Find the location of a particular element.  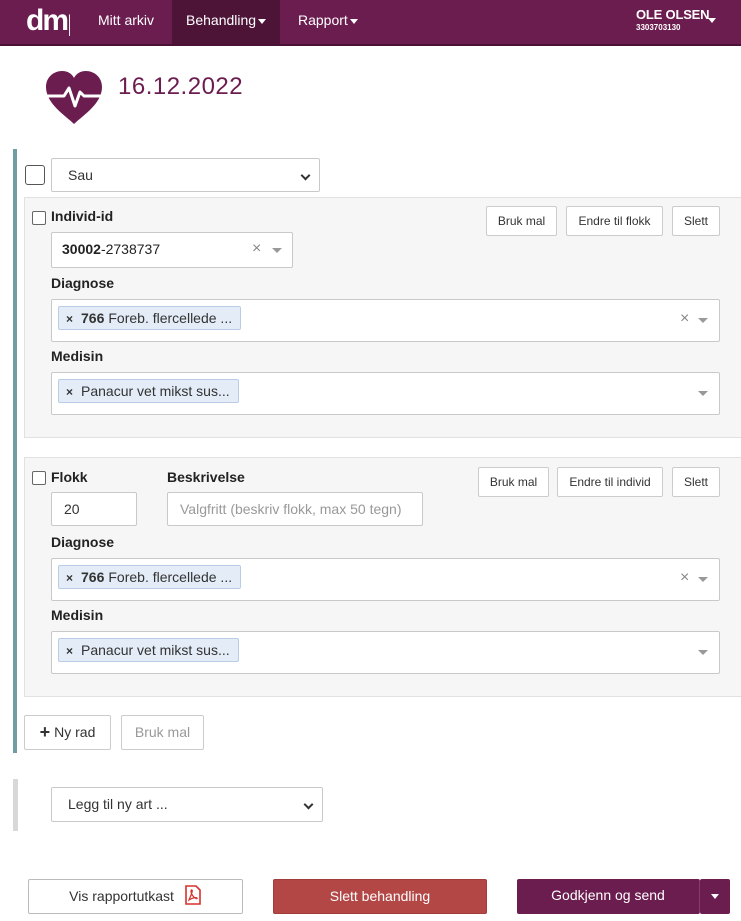

individual-id-select: 30002-2738737 × is located at coordinates (172, 250).